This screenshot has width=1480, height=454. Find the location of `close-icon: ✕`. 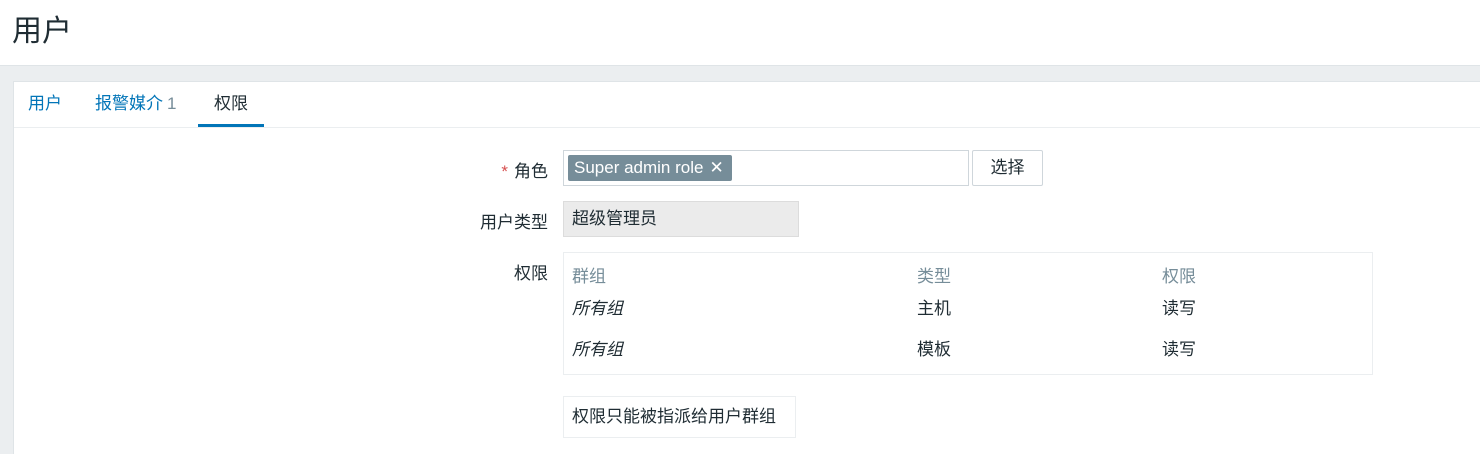

close-icon: ✕ is located at coordinates (716, 168).